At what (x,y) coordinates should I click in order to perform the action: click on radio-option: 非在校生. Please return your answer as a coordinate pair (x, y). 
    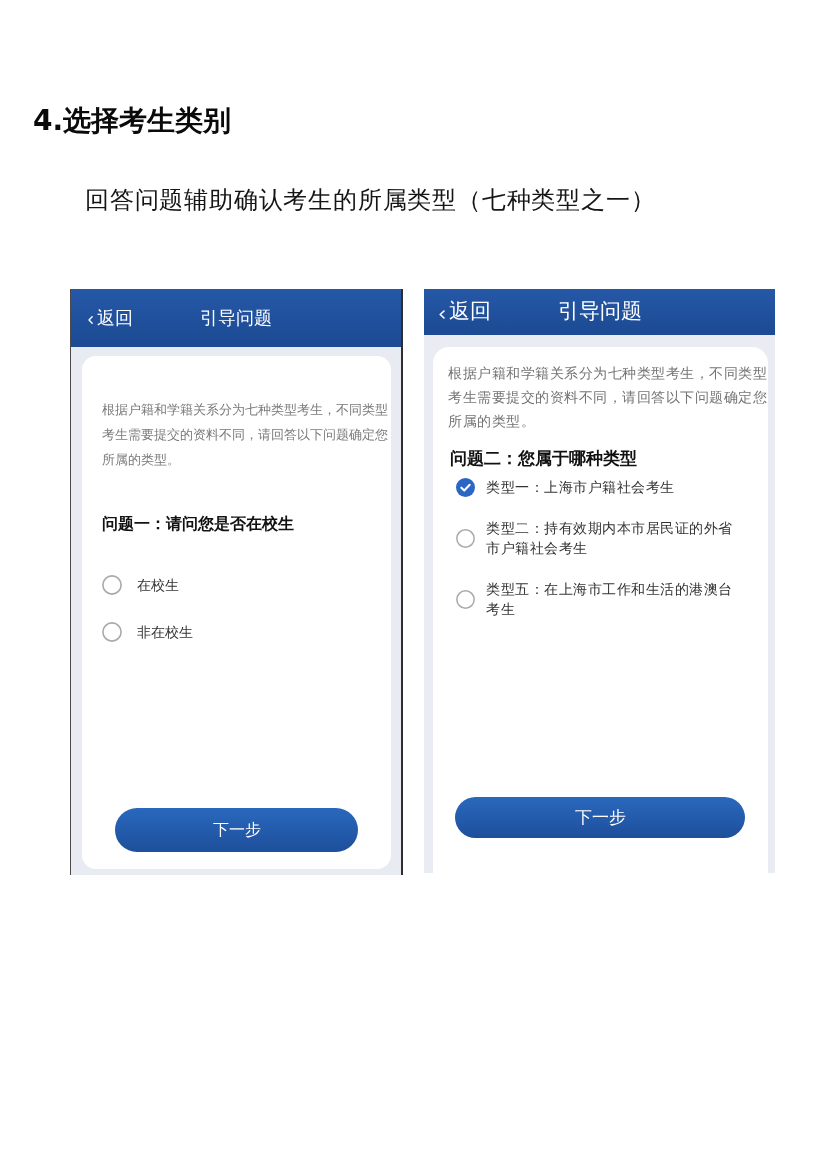
    Looking at the image, I should click on (147, 632).